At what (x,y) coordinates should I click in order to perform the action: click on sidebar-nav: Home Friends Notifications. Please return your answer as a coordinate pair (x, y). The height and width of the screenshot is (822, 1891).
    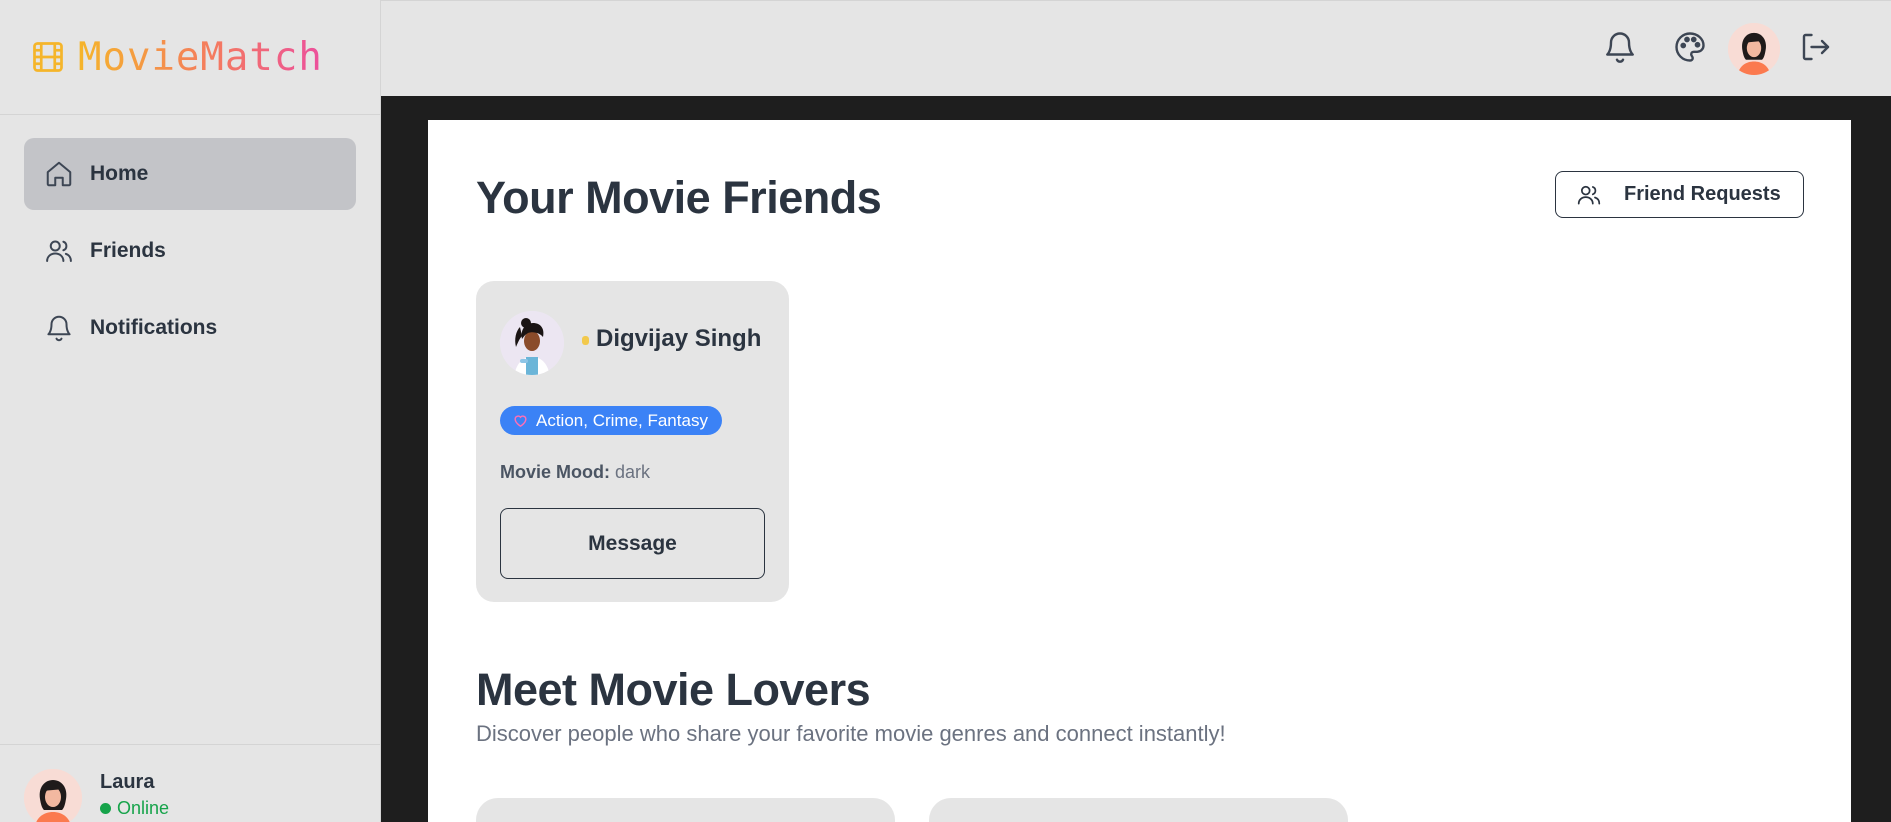
    Looking at the image, I should click on (190, 239).